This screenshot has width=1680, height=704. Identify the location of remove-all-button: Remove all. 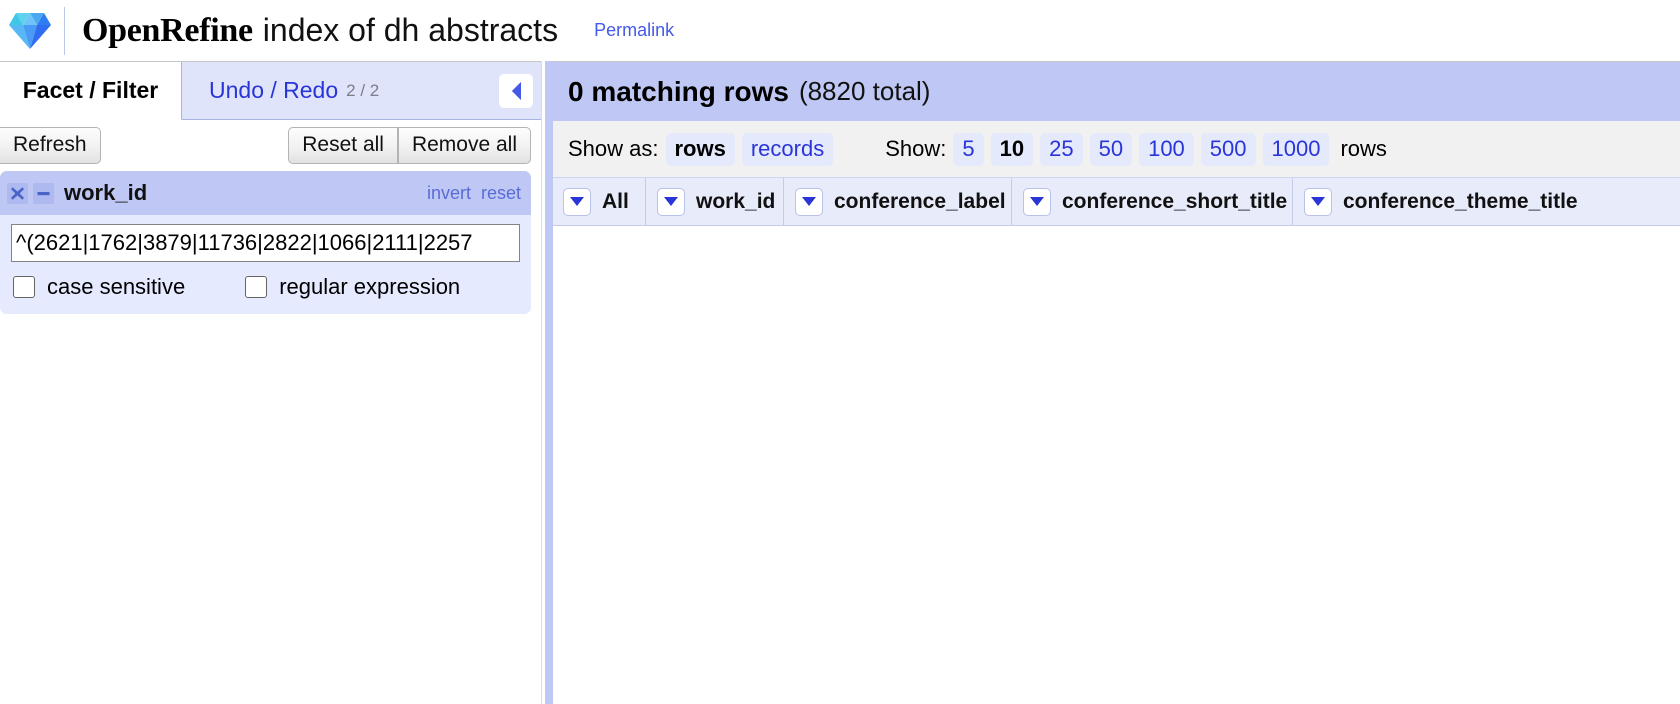
(464, 145).